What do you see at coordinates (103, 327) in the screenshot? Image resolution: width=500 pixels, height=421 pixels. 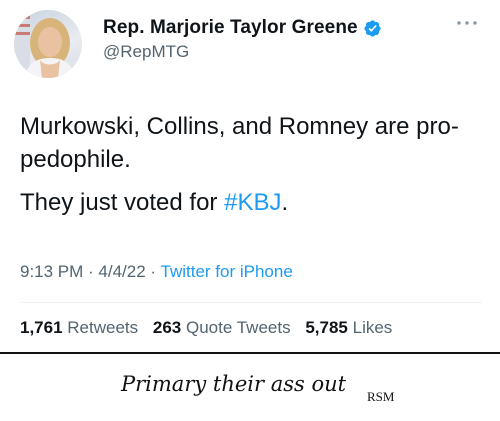 I see `retweets-label: Retweets` at bounding box center [103, 327].